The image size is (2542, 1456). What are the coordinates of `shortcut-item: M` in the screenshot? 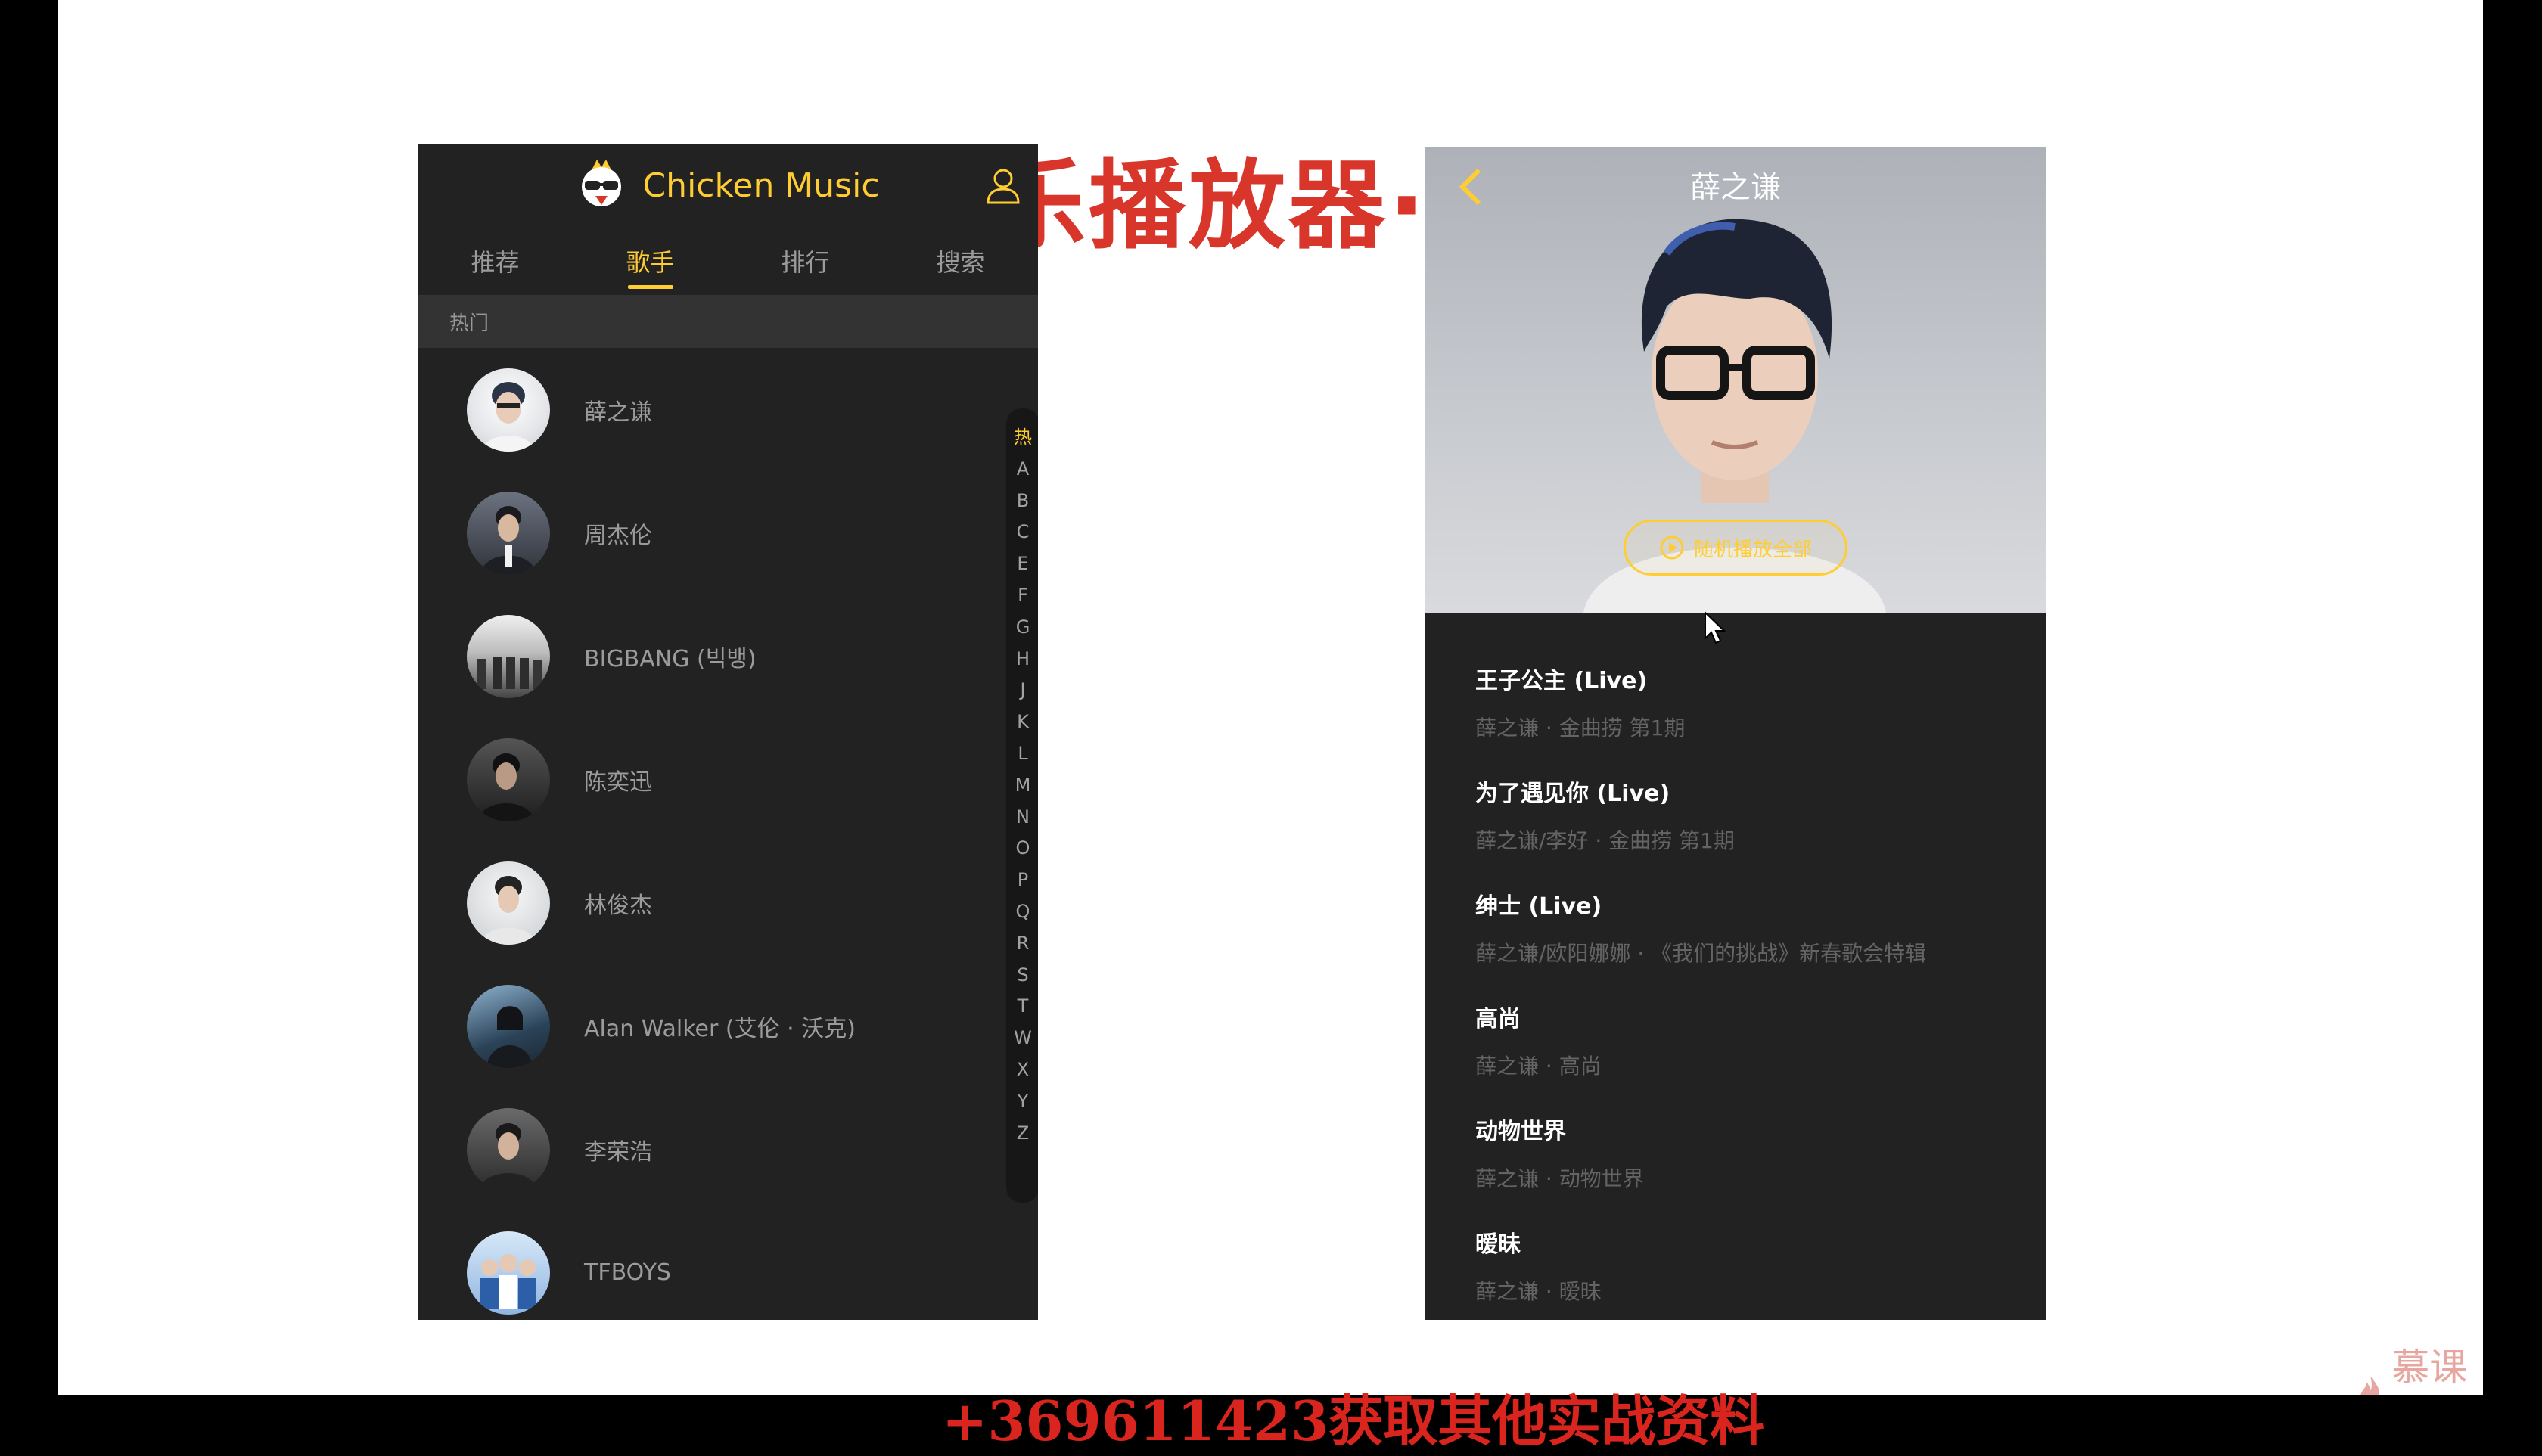 It's located at (1023, 786).